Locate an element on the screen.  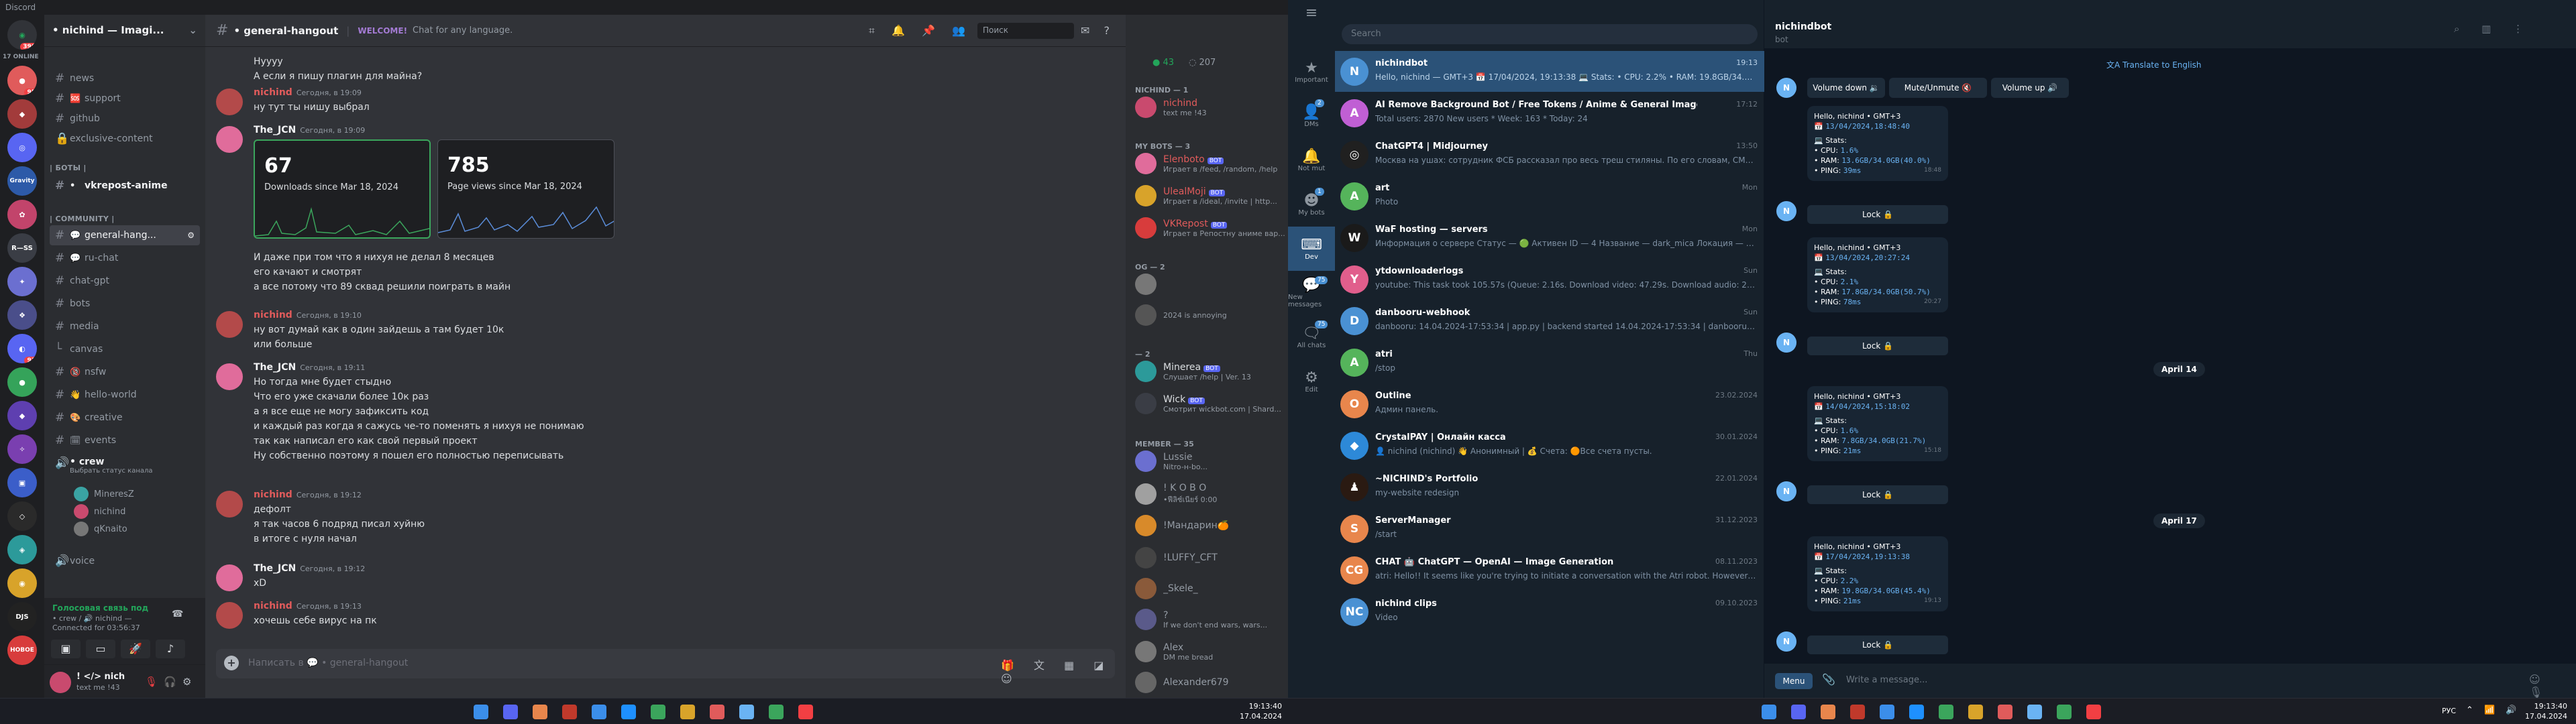
member-item: !LUFFY_CFT is located at coordinates (1209, 557).